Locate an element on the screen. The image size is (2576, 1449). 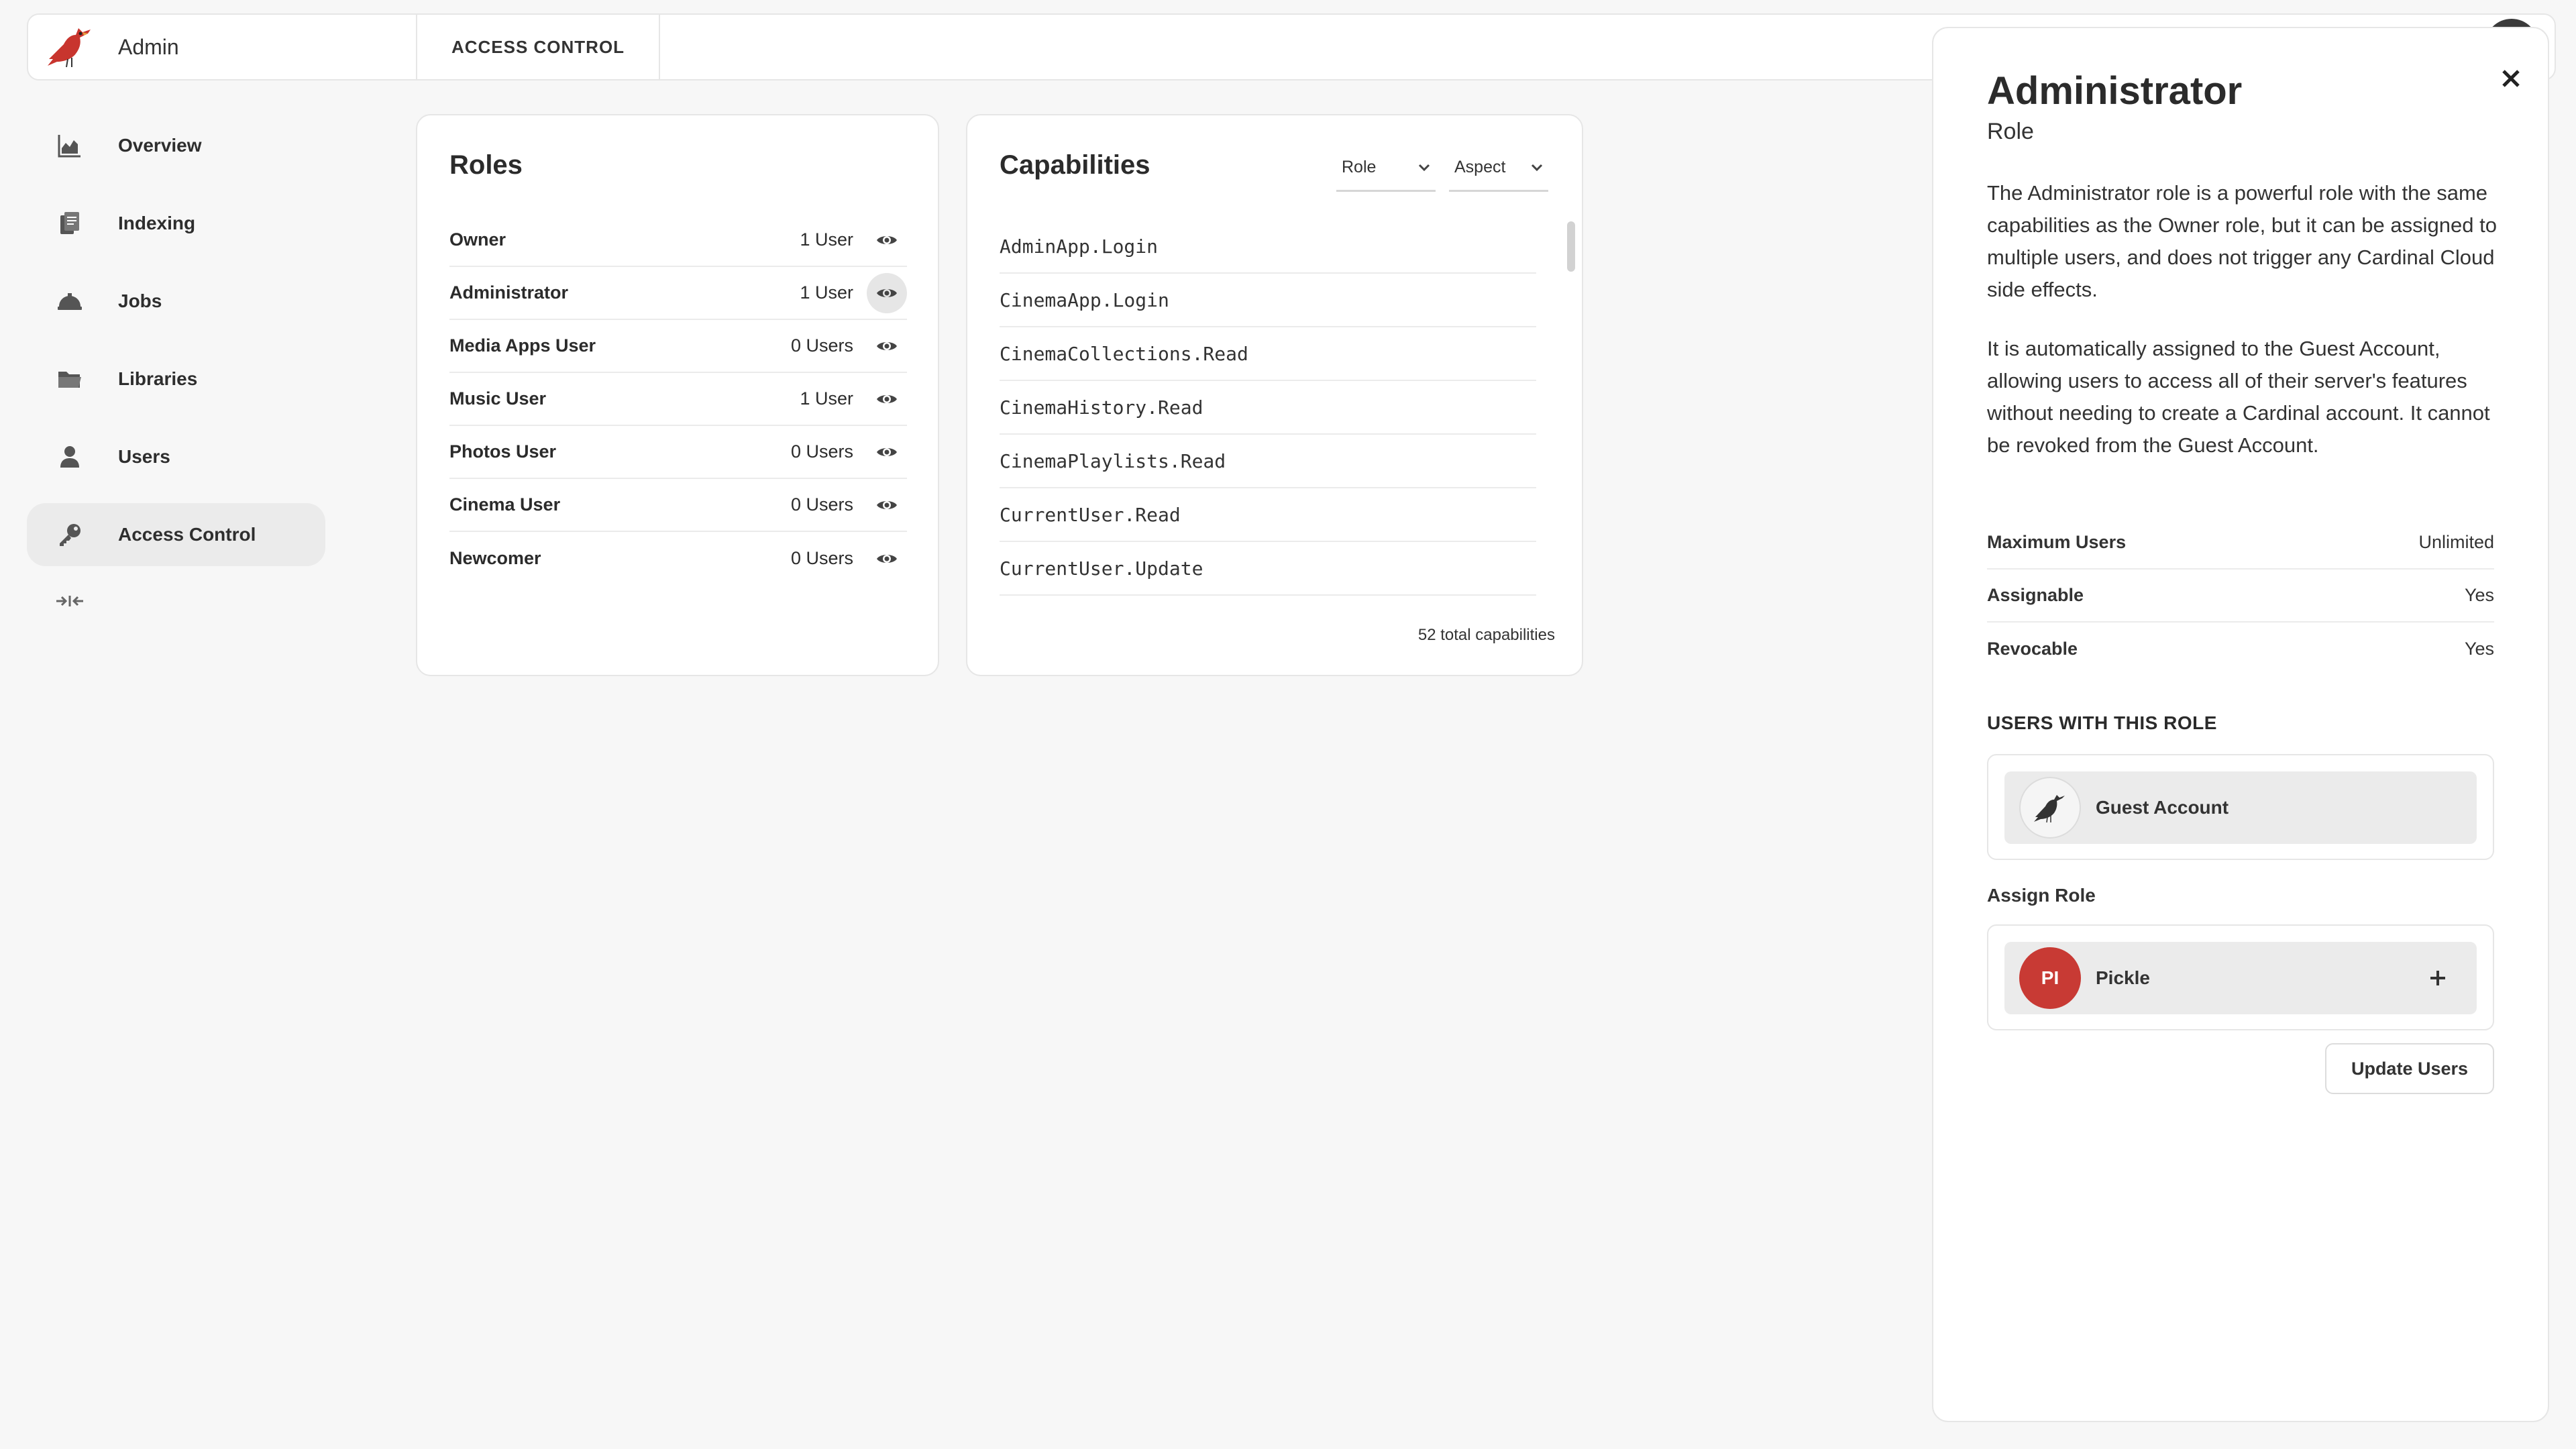
chart-icon is located at coordinates (70, 145).